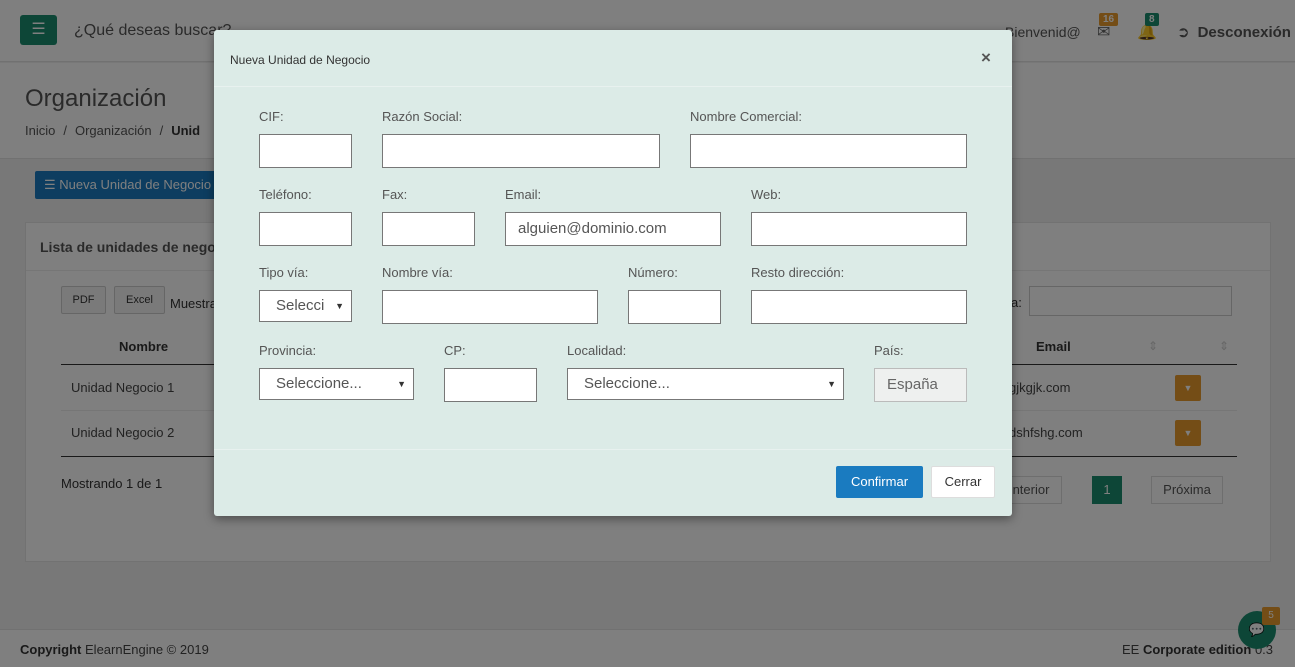 Image resolution: width=1295 pixels, height=667 pixels. I want to click on localidad-select: Seleccione... ▼, so click(705, 384).